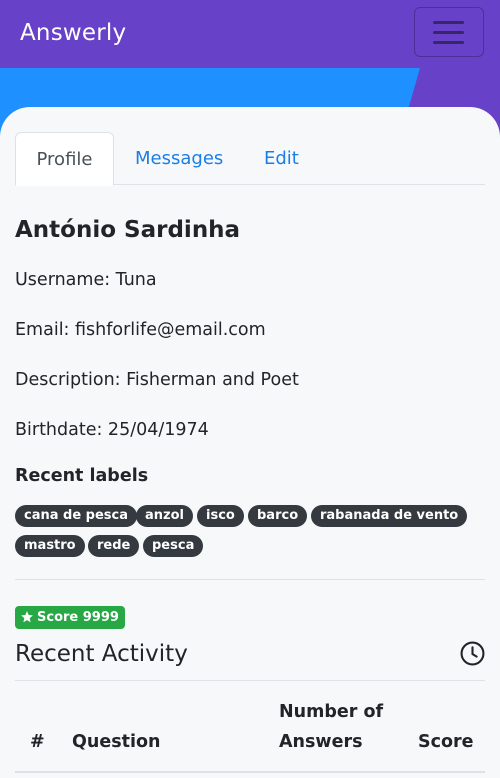 This screenshot has width=500, height=778. I want to click on label-pill: rabanada de vento, so click(389, 516).